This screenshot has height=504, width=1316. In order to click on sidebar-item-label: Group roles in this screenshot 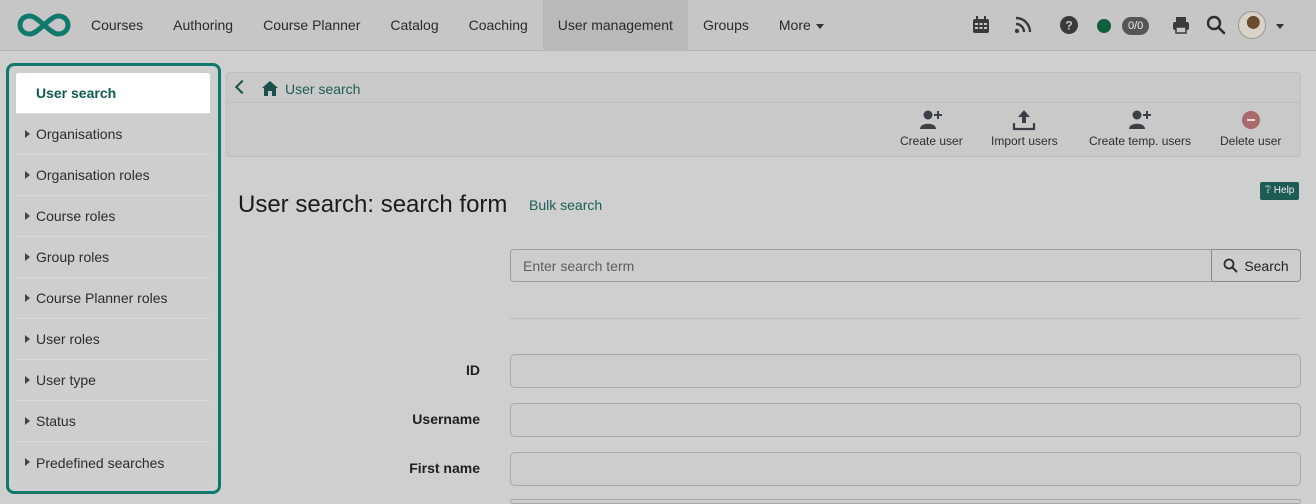, I will do `click(73, 257)`.